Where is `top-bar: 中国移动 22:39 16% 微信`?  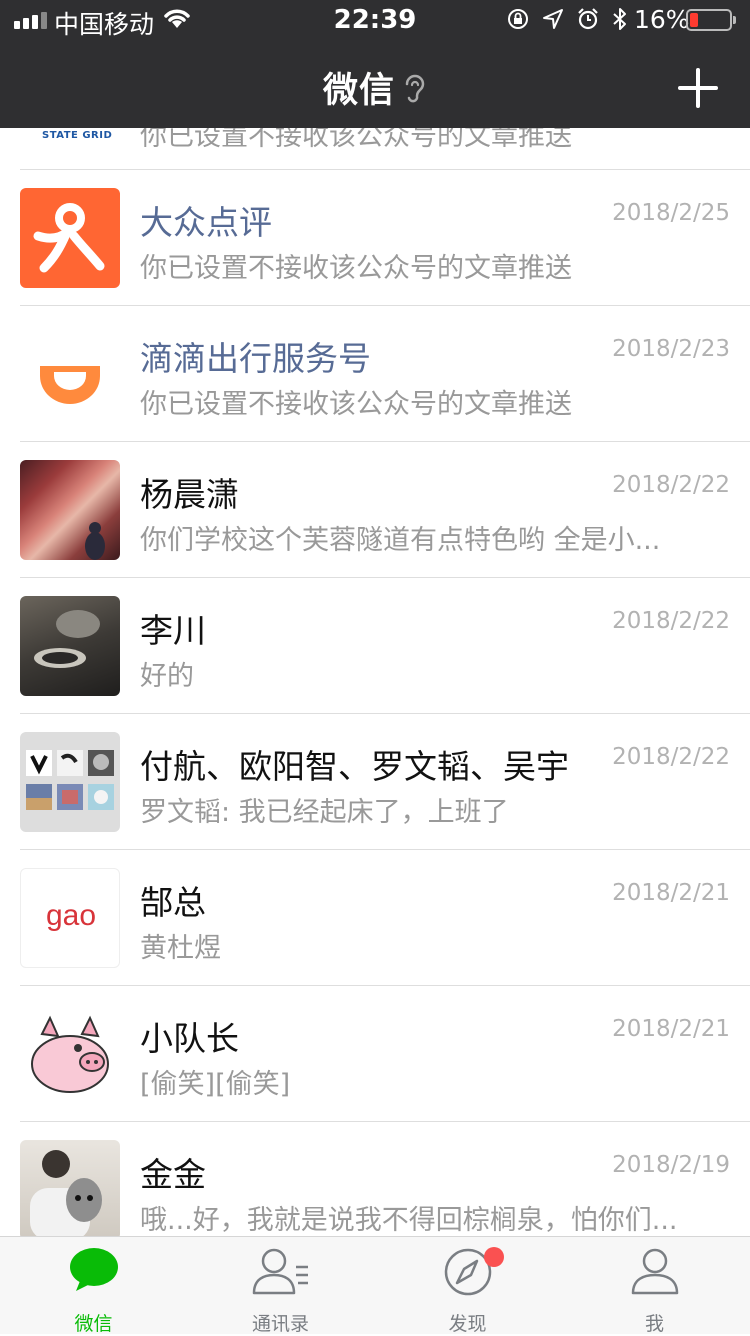 top-bar: 中国移动 22:39 16% 微信 is located at coordinates (375, 64).